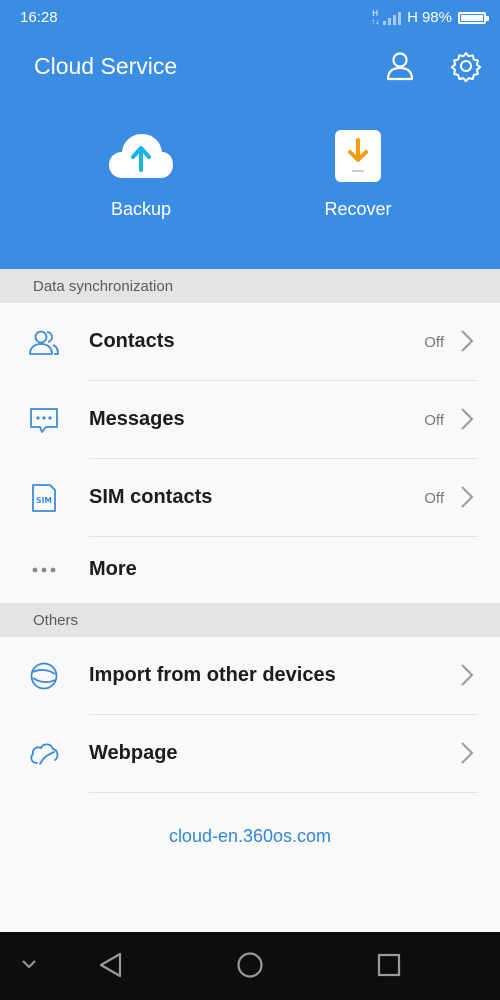  I want to click on import-icon, so click(44, 676).